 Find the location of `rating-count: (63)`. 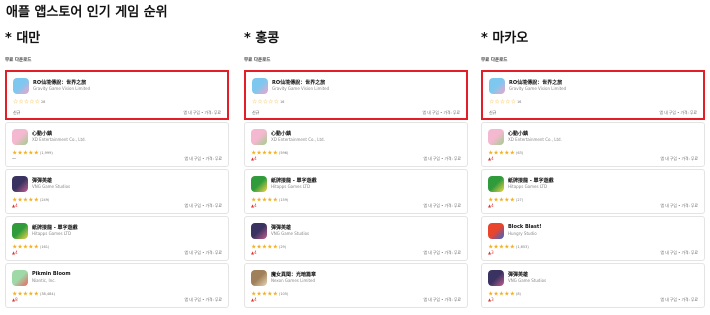

rating-count: (63) is located at coordinates (519, 153).